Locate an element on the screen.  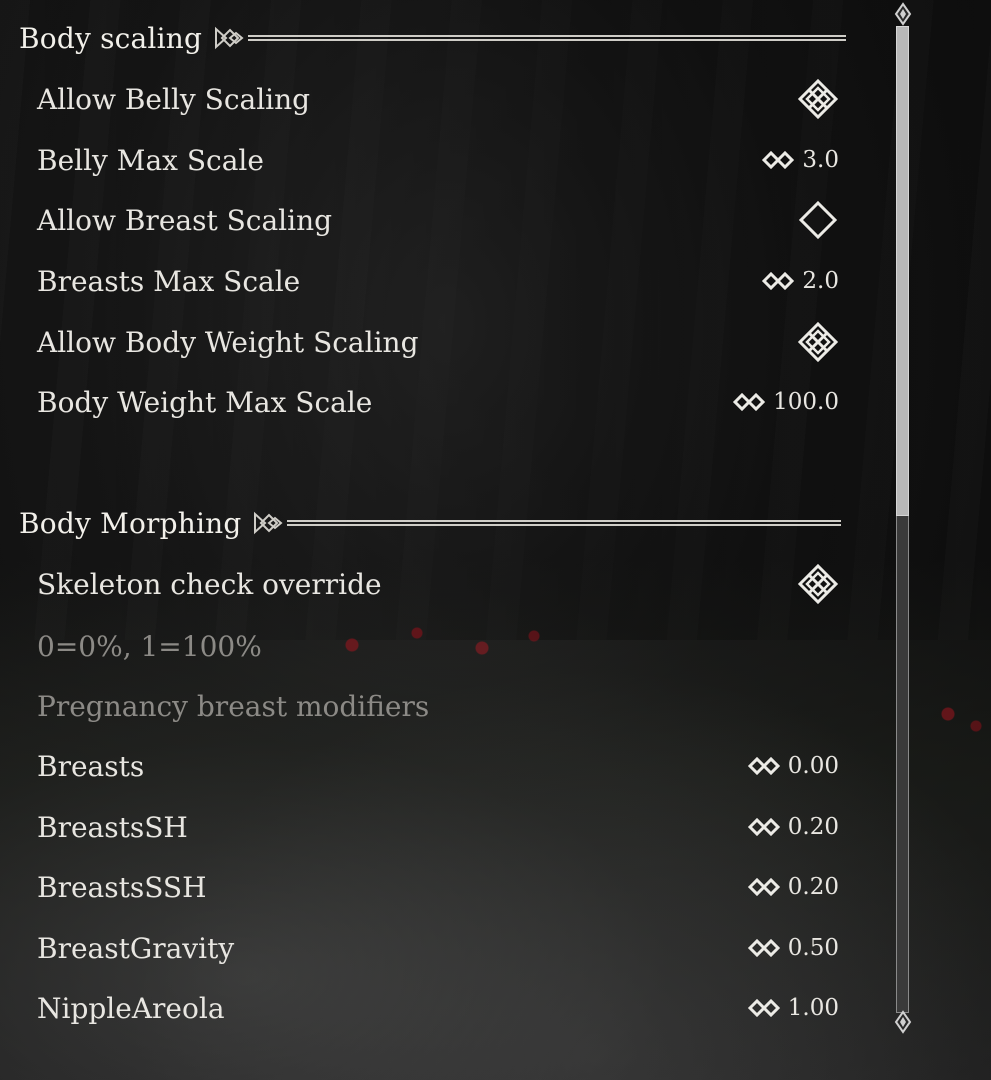
value-text: 0.00 is located at coordinates (813, 766).